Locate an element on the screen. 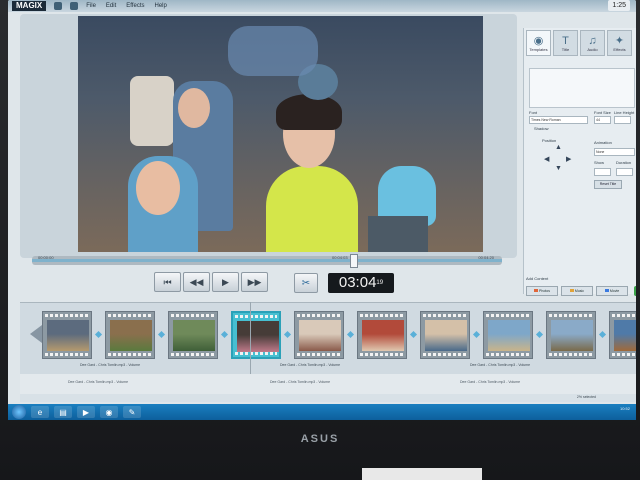 Image resolution: width=640 pixels, height=480 pixels. font-size-field: 44 is located at coordinates (602, 120).